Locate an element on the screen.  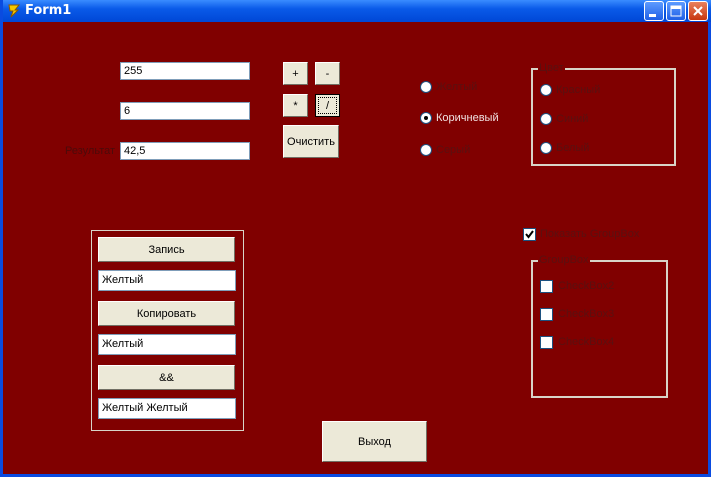
checkbox2 is located at coordinates (546, 286).